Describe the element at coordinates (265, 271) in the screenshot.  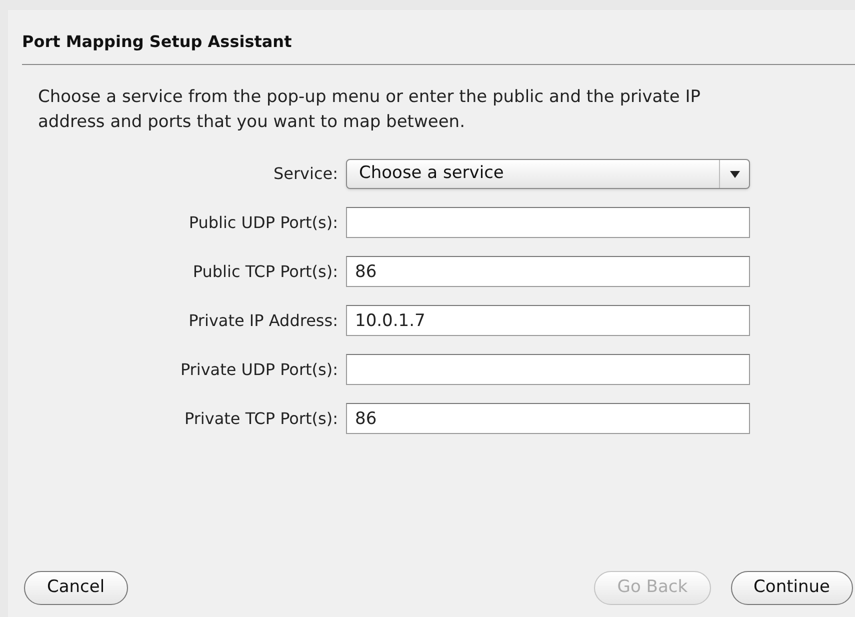
I see `field-label: Public TCP Port(s):` at that location.